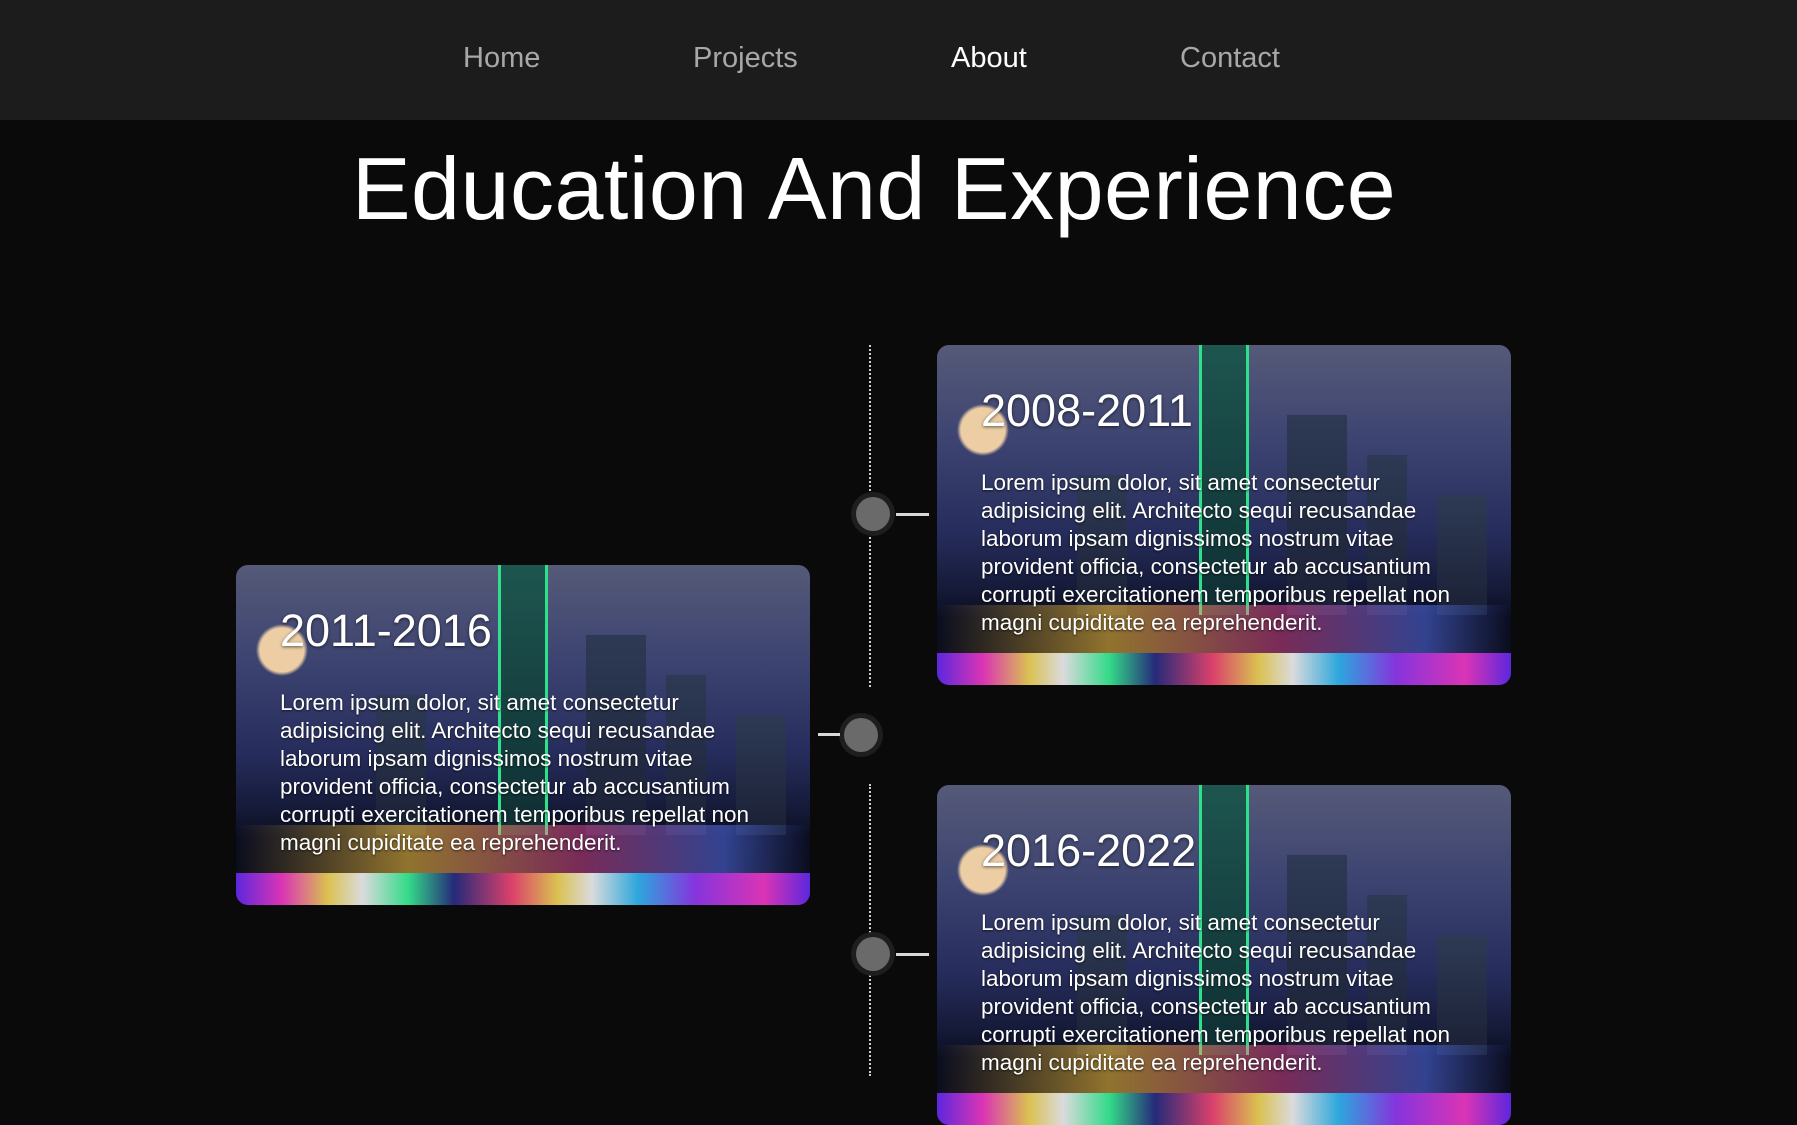 The image size is (1797, 1125). I want to click on timeline-years: 2008-2011, so click(1087, 410).